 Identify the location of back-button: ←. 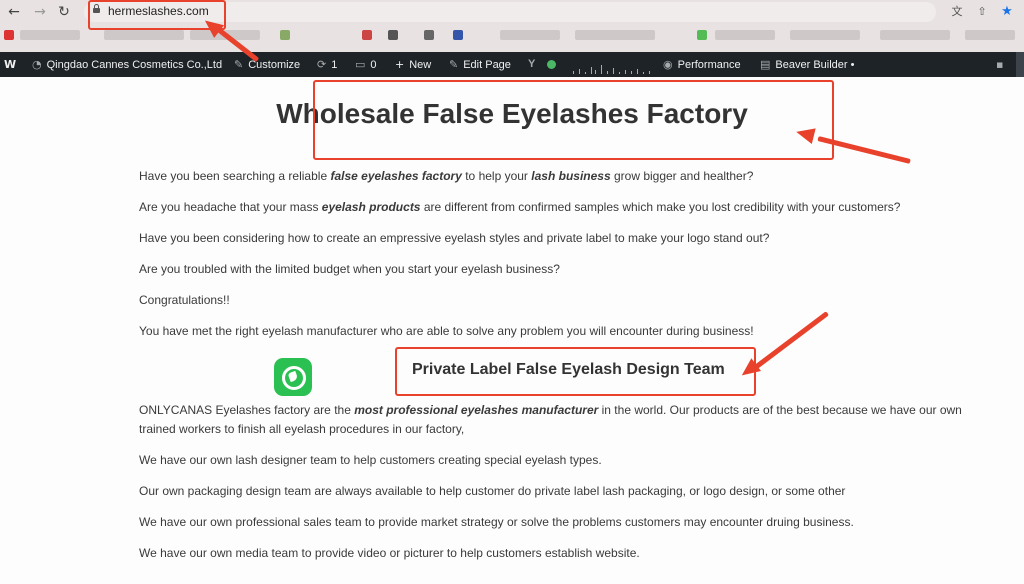
(14, 12).